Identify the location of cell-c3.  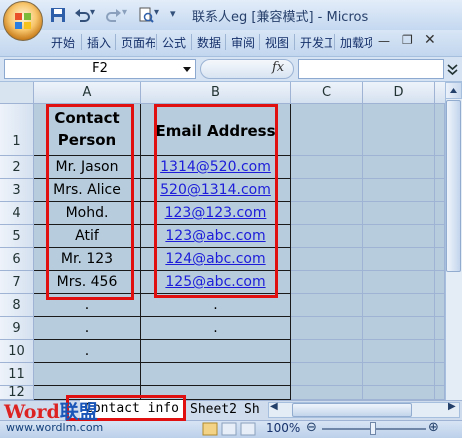
(327, 190).